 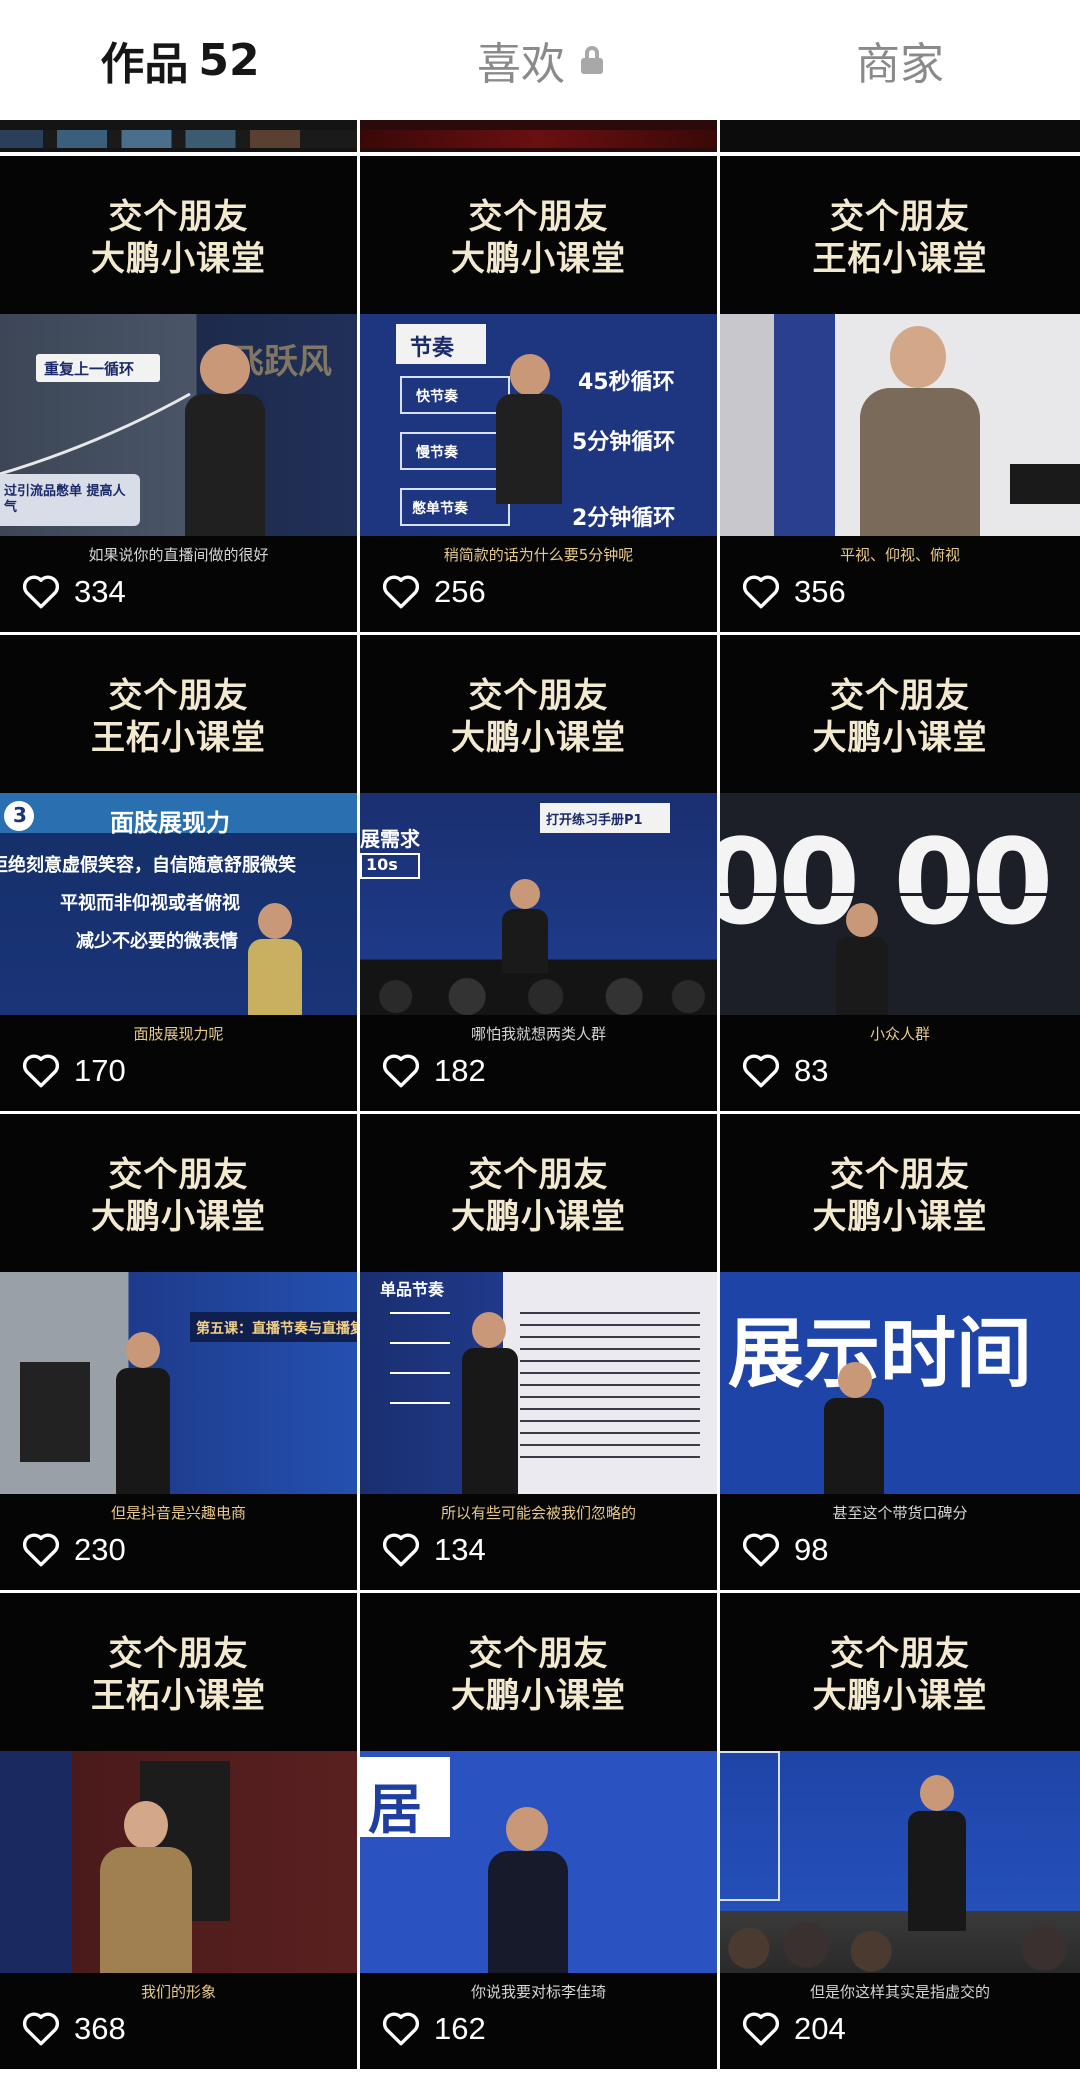 What do you see at coordinates (899, 1992) in the screenshot?
I see `video-caption: 但是你这样其实是指虚交的` at bounding box center [899, 1992].